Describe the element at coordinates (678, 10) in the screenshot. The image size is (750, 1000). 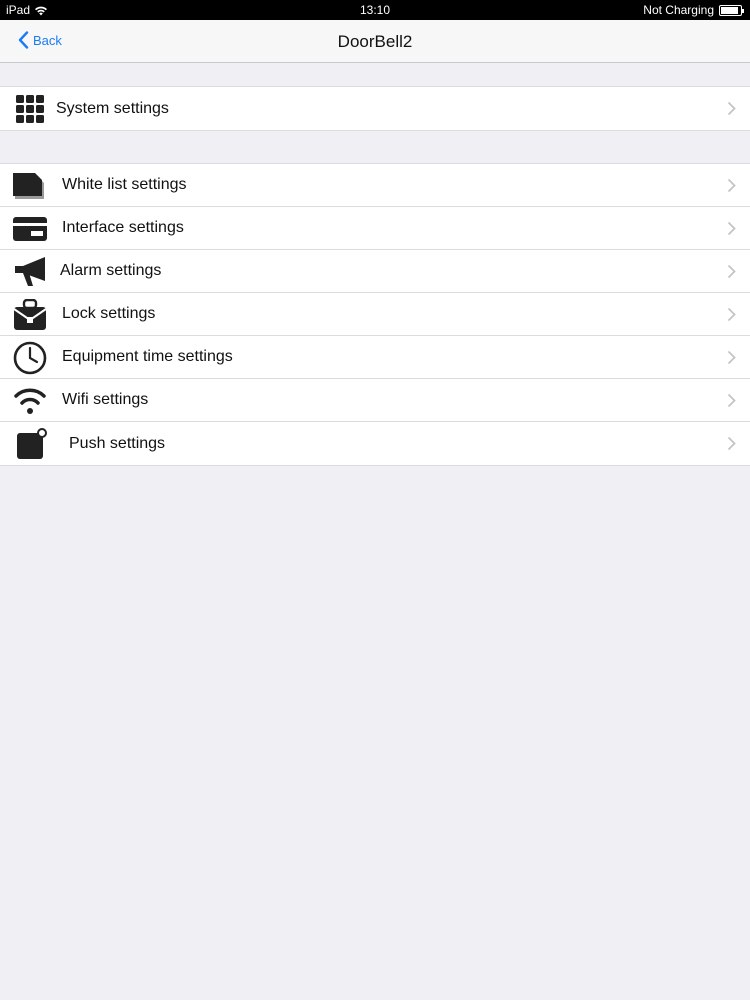
I see `charging-status: Not Charging` at that location.